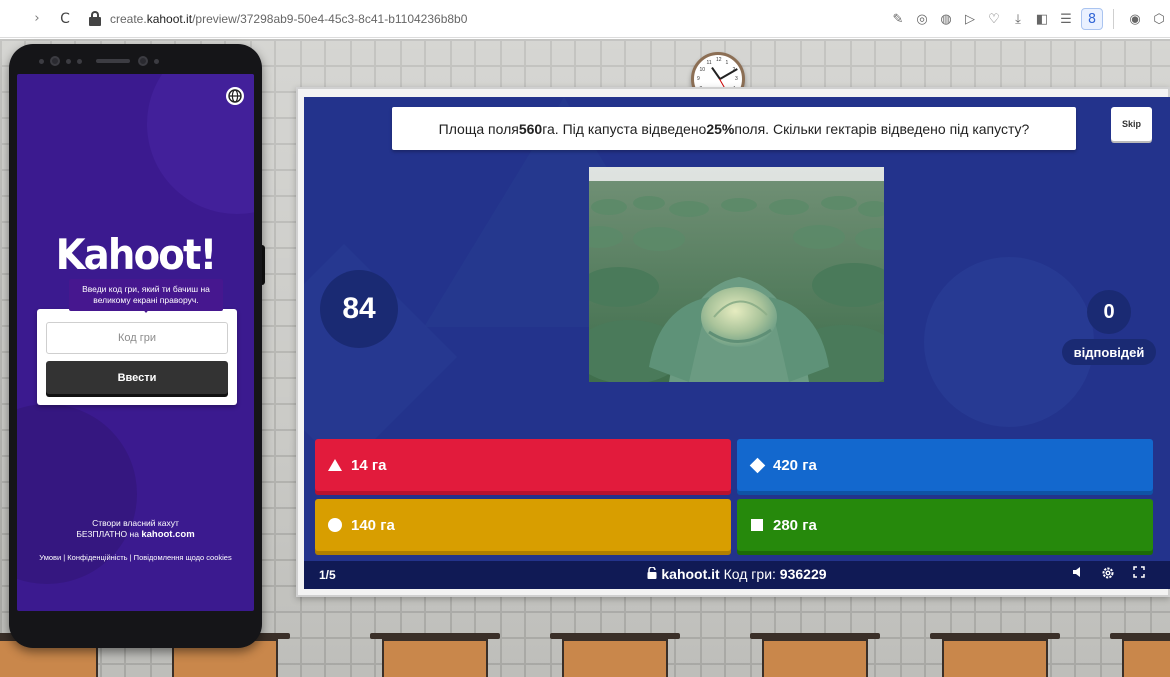 The image size is (1170, 677). I want to click on clock-number: 1, so click(727, 62).